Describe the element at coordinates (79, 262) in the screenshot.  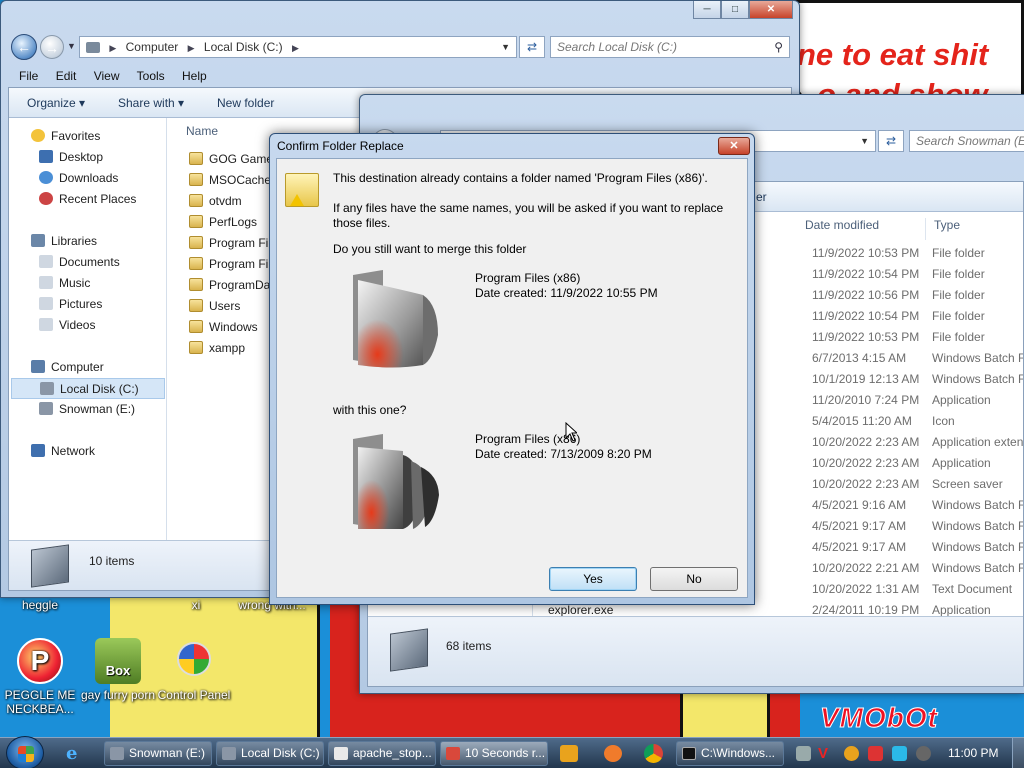
I see `nav-documents: Documents` at that location.